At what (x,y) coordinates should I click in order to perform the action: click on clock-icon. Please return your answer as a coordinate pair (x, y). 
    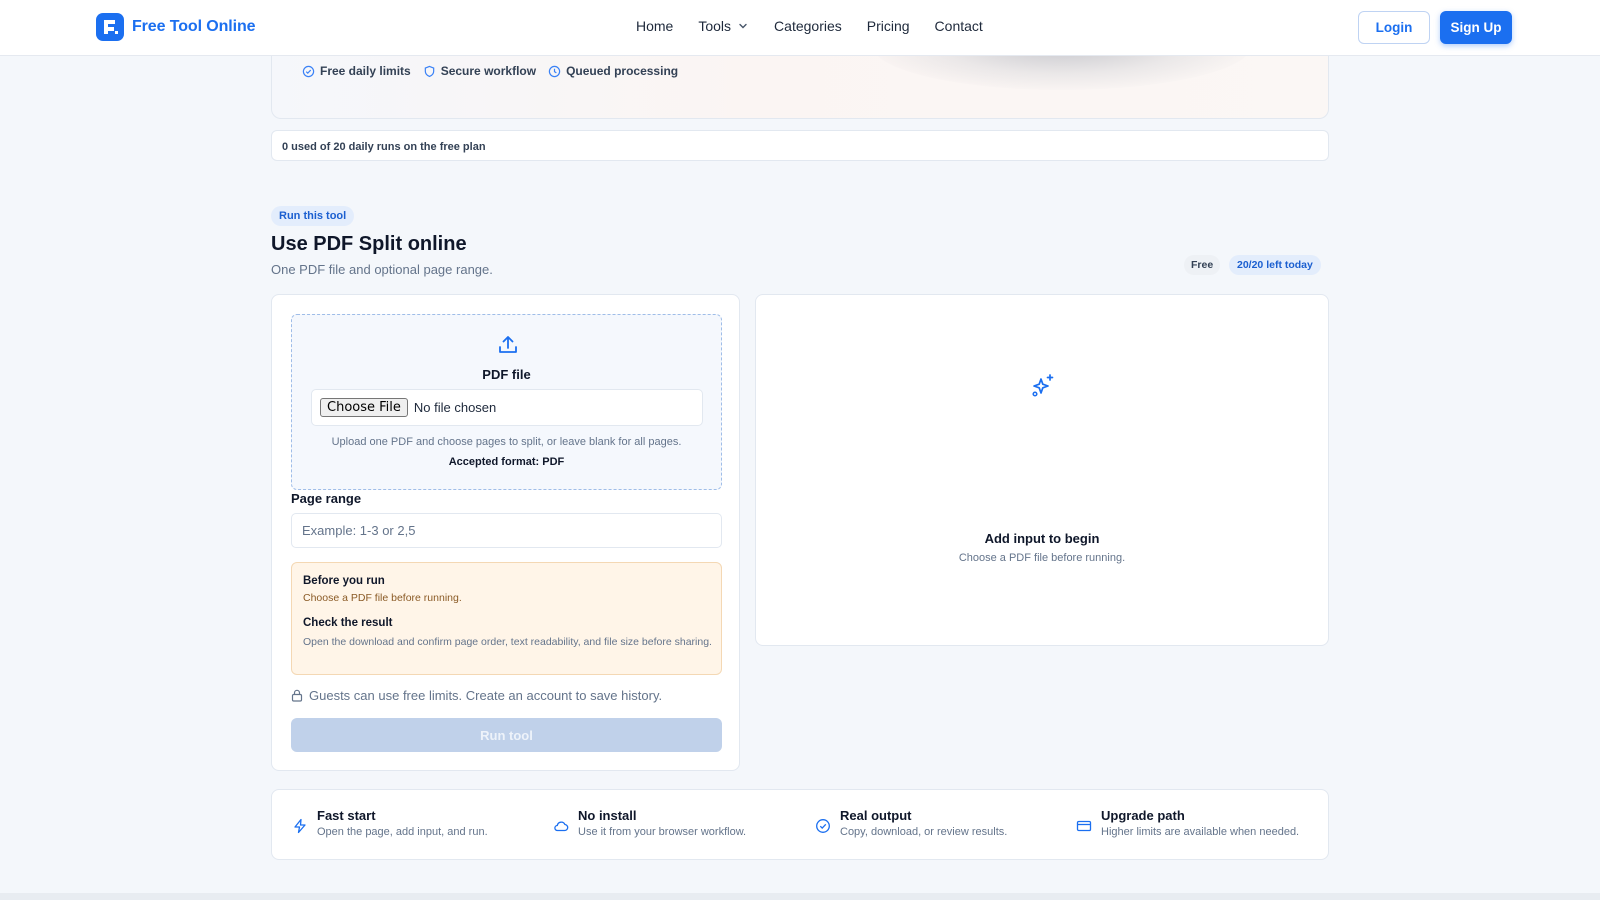
    Looking at the image, I should click on (554, 71).